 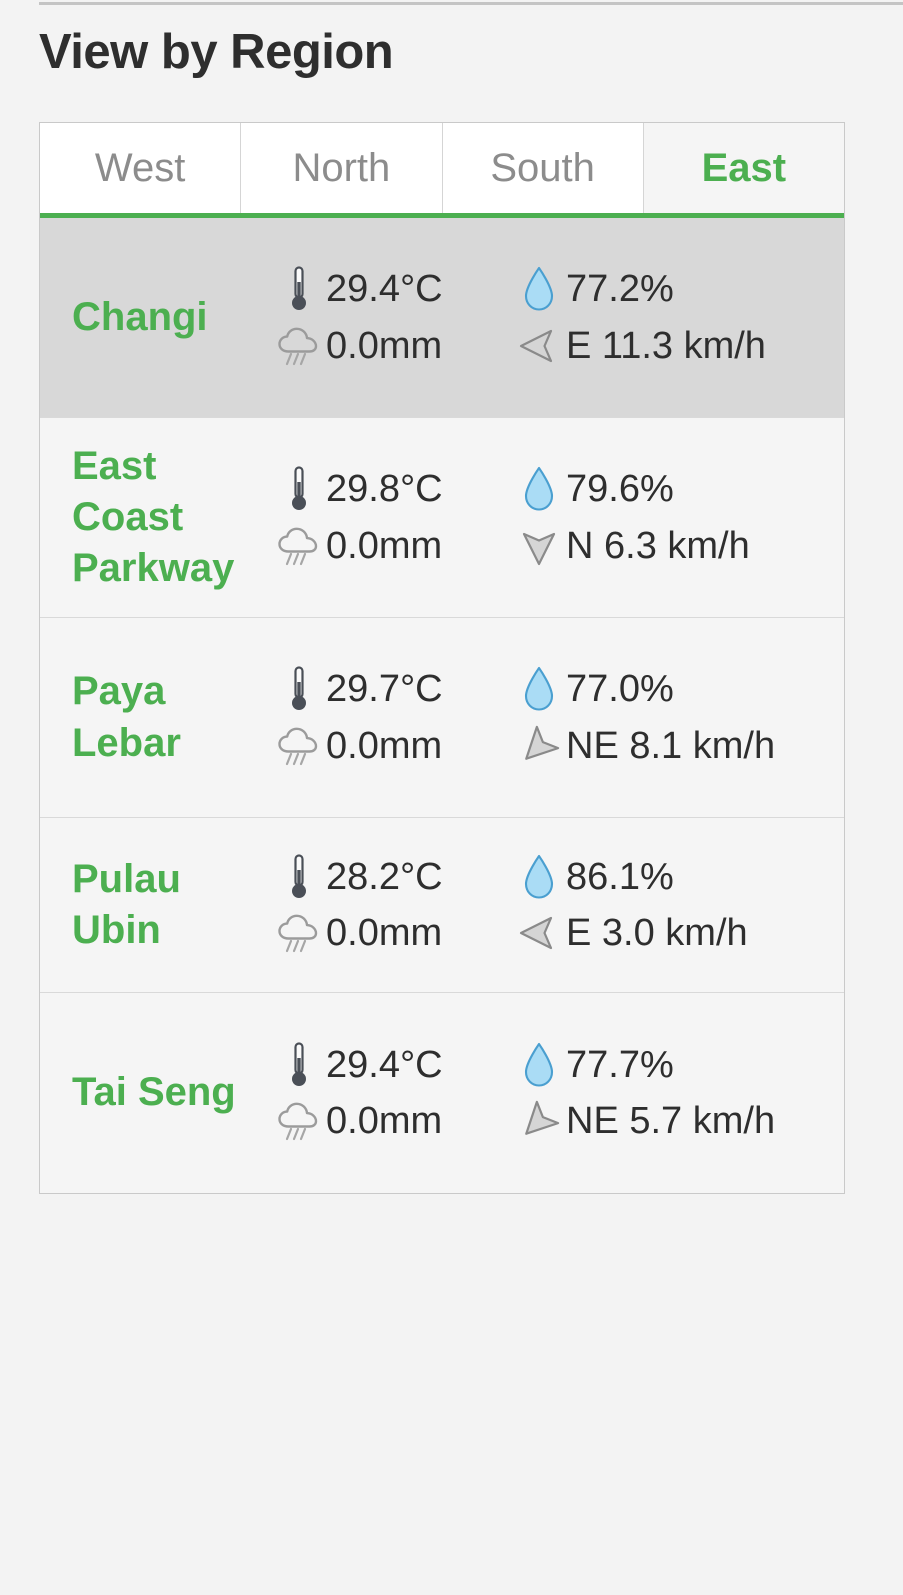 I want to click on wind-metric: E 11.3 km/h, so click(x=673, y=346).